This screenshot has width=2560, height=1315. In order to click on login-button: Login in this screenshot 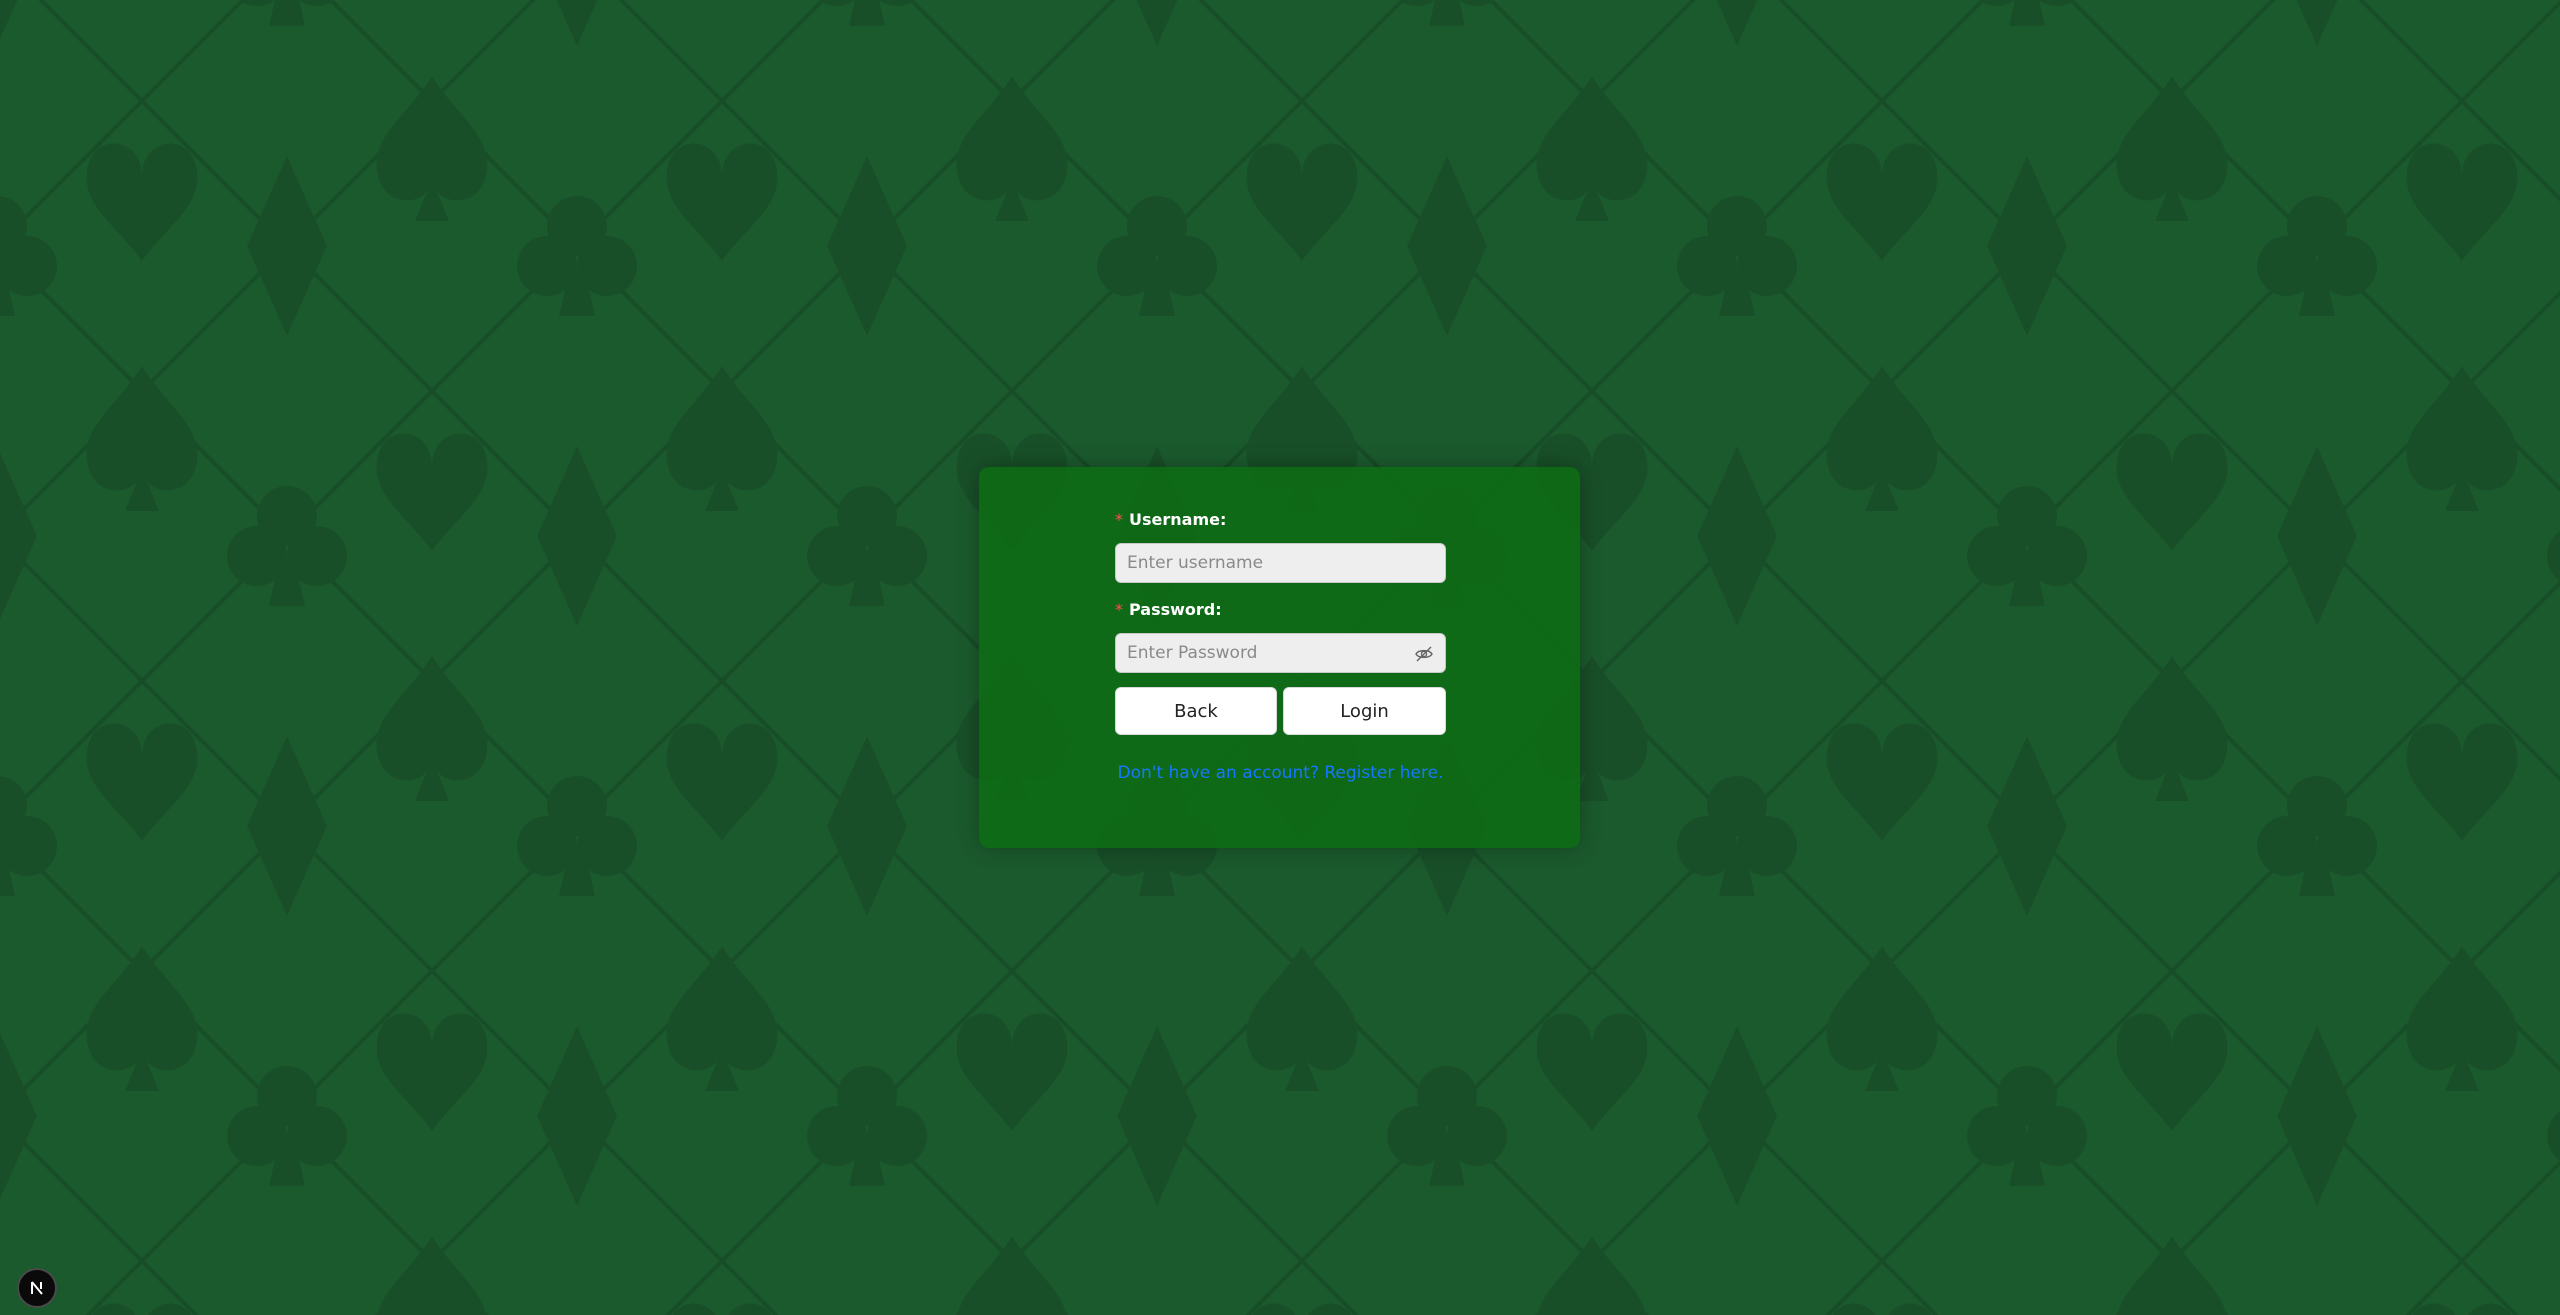, I will do `click(1364, 711)`.